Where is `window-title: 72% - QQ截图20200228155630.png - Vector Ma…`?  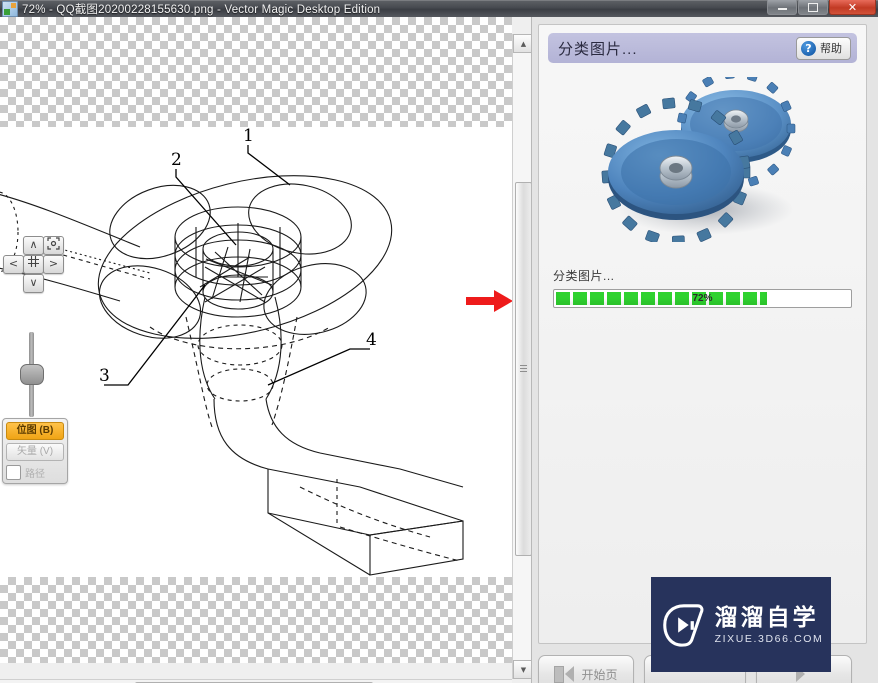 window-title: 72% - QQ截图20200228155630.png - Vector Ma… is located at coordinates (201, 9).